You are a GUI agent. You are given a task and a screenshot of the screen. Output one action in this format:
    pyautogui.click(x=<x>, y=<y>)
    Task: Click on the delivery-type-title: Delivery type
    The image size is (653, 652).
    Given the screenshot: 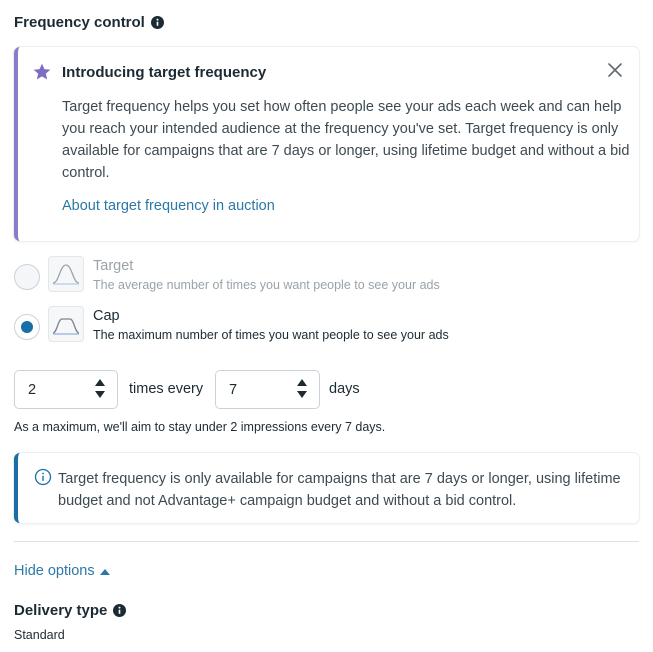 What is the action you would take?
    pyautogui.click(x=70, y=610)
    